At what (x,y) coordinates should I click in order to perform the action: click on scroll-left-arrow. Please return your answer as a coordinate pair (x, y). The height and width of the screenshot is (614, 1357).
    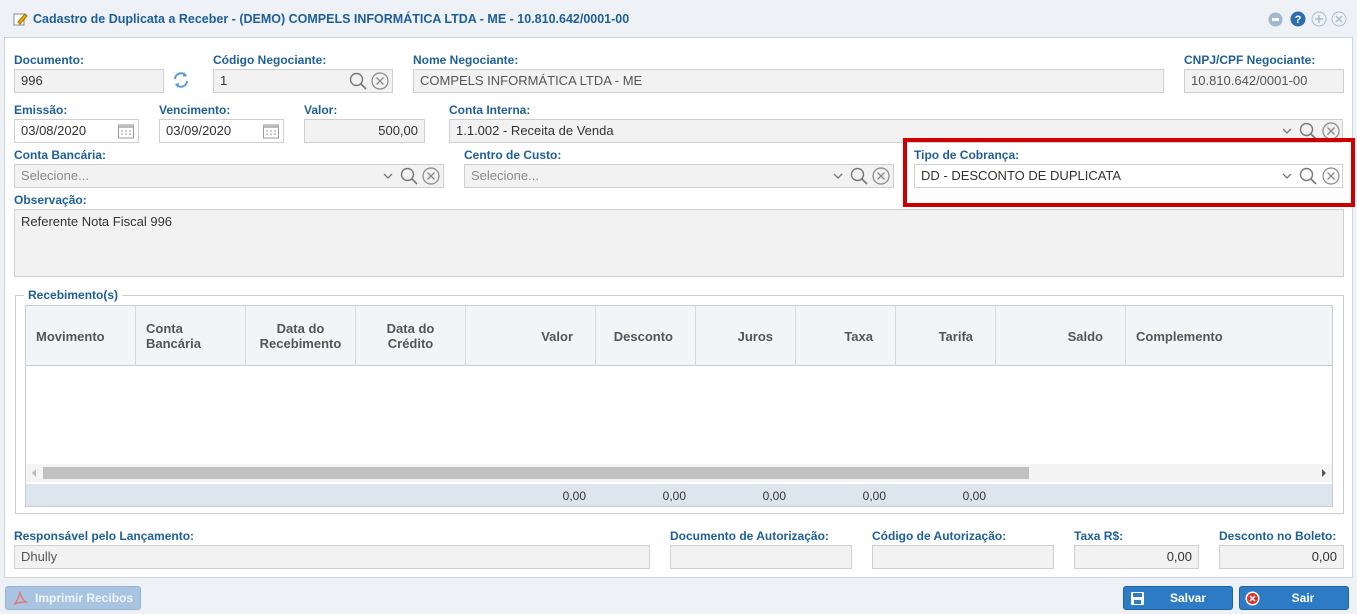
    Looking at the image, I should click on (34, 473).